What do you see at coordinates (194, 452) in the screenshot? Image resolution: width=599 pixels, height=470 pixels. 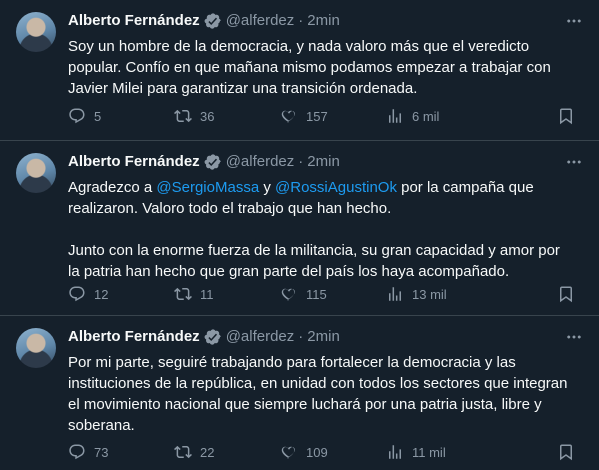 I see `retweet-button: 22` at bounding box center [194, 452].